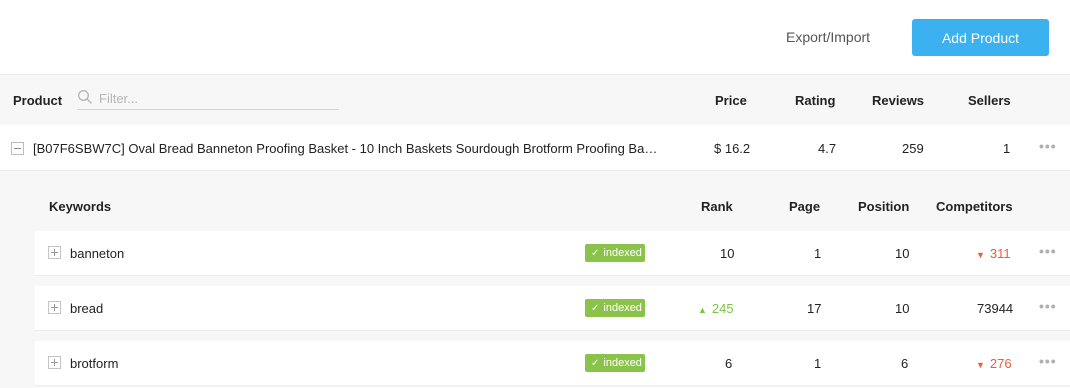 The height and width of the screenshot is (388, 1070). What do you see at coordinates (905, 363) in the screenshot?
I see `keyword-position: 6` at bounding box center [905, 363].